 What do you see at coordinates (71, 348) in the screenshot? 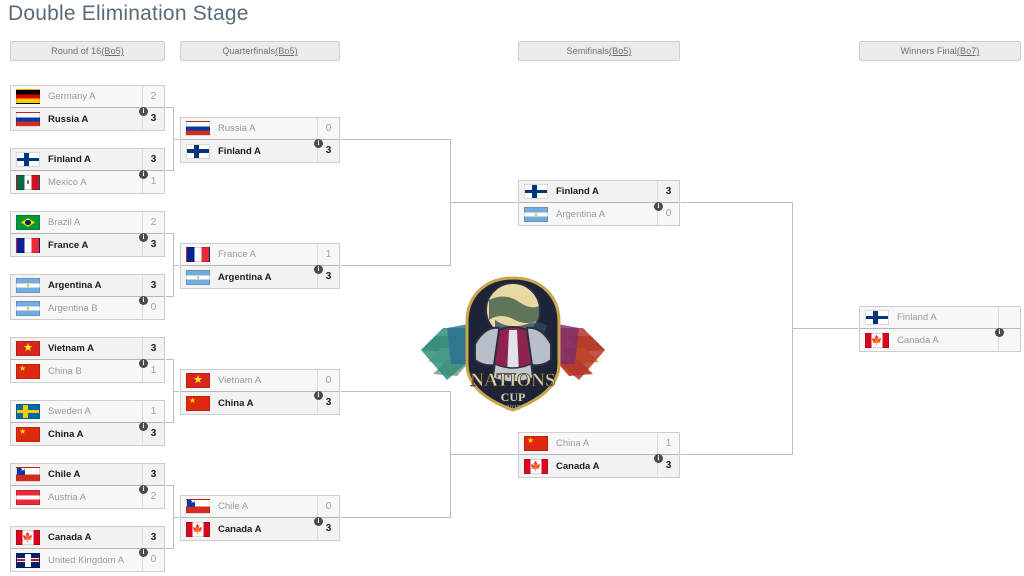
I see `team-name: Vietnam A` at bounding box center [71, 348].